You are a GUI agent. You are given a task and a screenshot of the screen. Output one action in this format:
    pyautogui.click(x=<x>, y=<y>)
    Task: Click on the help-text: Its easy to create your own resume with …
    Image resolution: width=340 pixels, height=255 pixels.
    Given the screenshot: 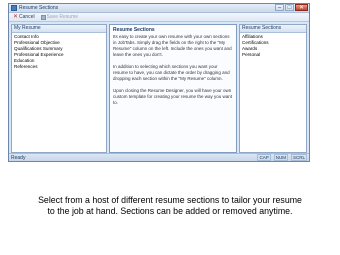 What is the action you would take?
    pyautogui.click(x=173, y=75)
    